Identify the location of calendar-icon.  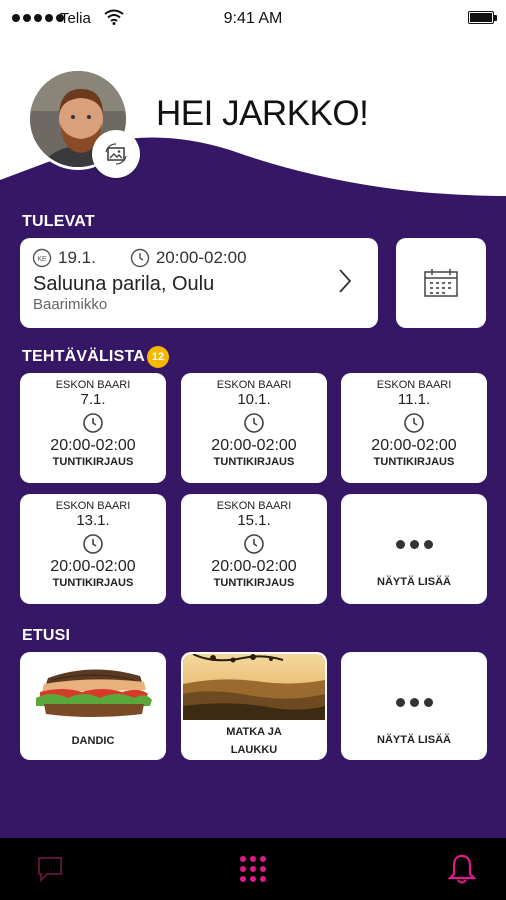
(441, 283).